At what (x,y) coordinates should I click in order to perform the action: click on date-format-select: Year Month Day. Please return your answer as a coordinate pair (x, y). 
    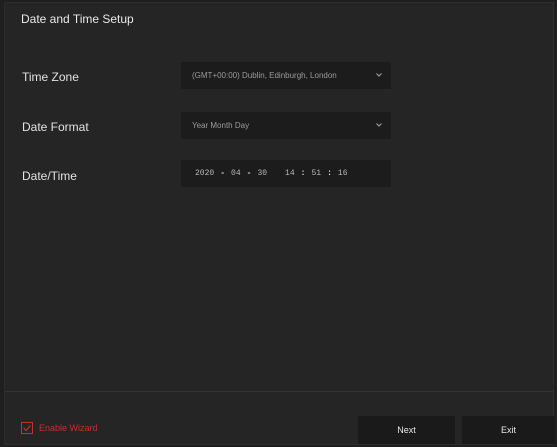
    Looking at the image, I should click on (286, 125).